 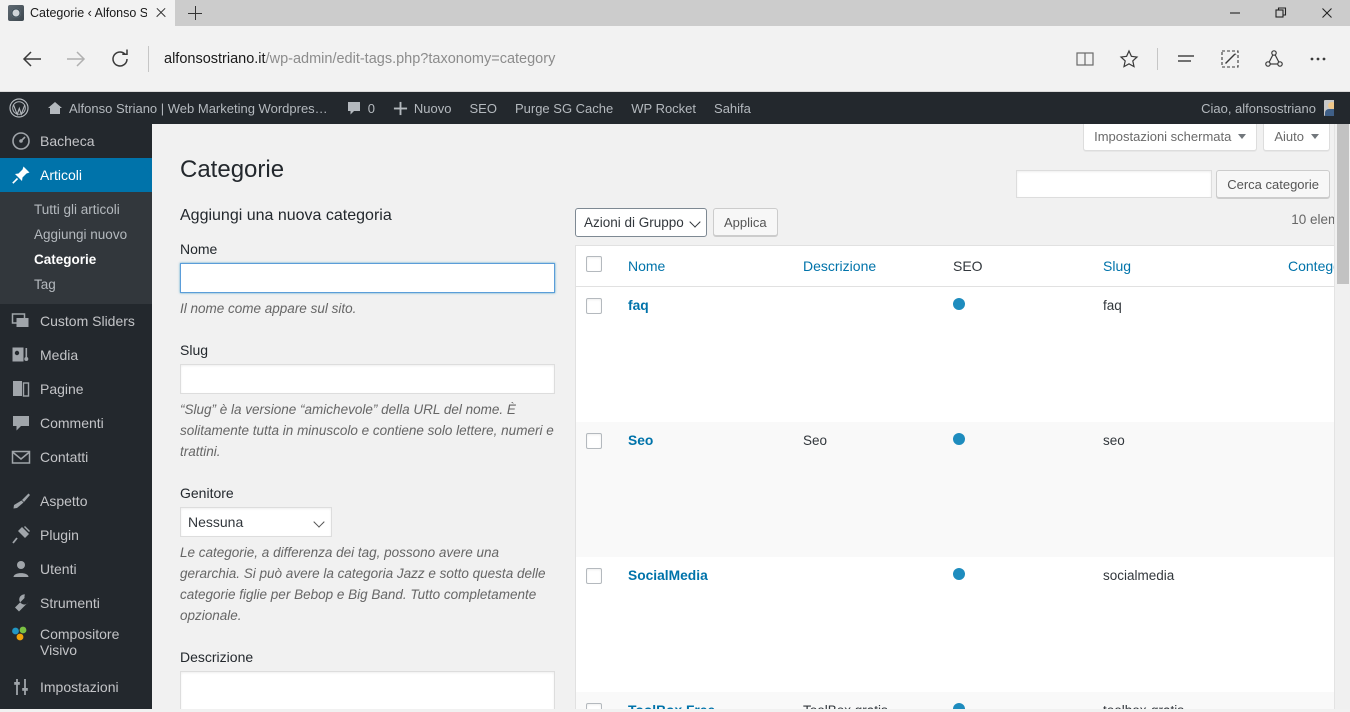 What do you see at coordinates (76, 501) in the screenshot?
I see `sidebar-item-aspetto: Aspetto` at bounding box center [76, 501].